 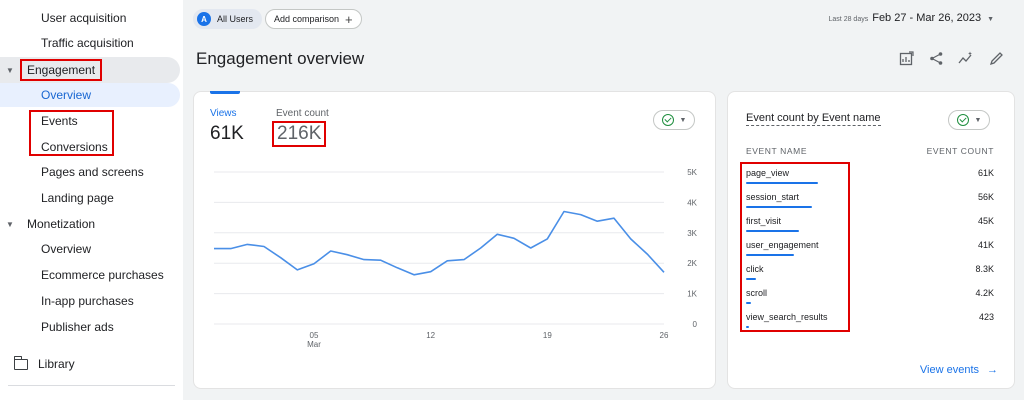 What do you see at coordinates (692, 202) in the screenshot?
I see `y-tick-label: 4K` at bounding box center [692, 202].